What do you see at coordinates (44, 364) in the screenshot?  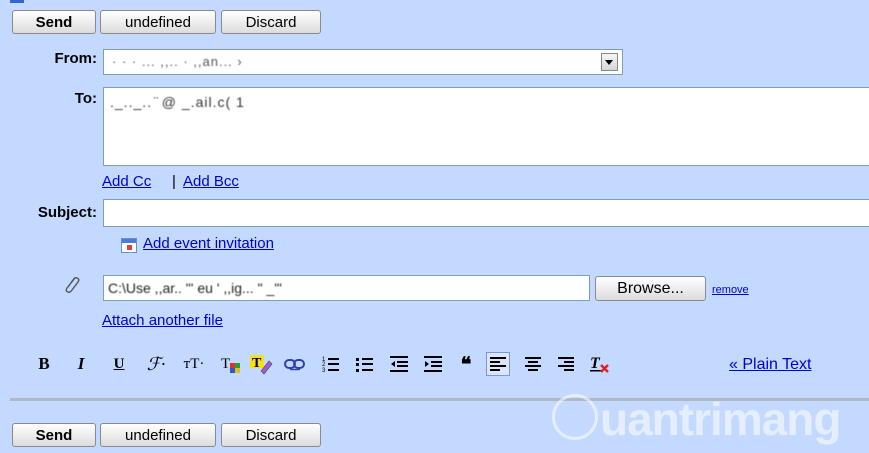 I see `bold-button: B` at bounding box center [44, 364].